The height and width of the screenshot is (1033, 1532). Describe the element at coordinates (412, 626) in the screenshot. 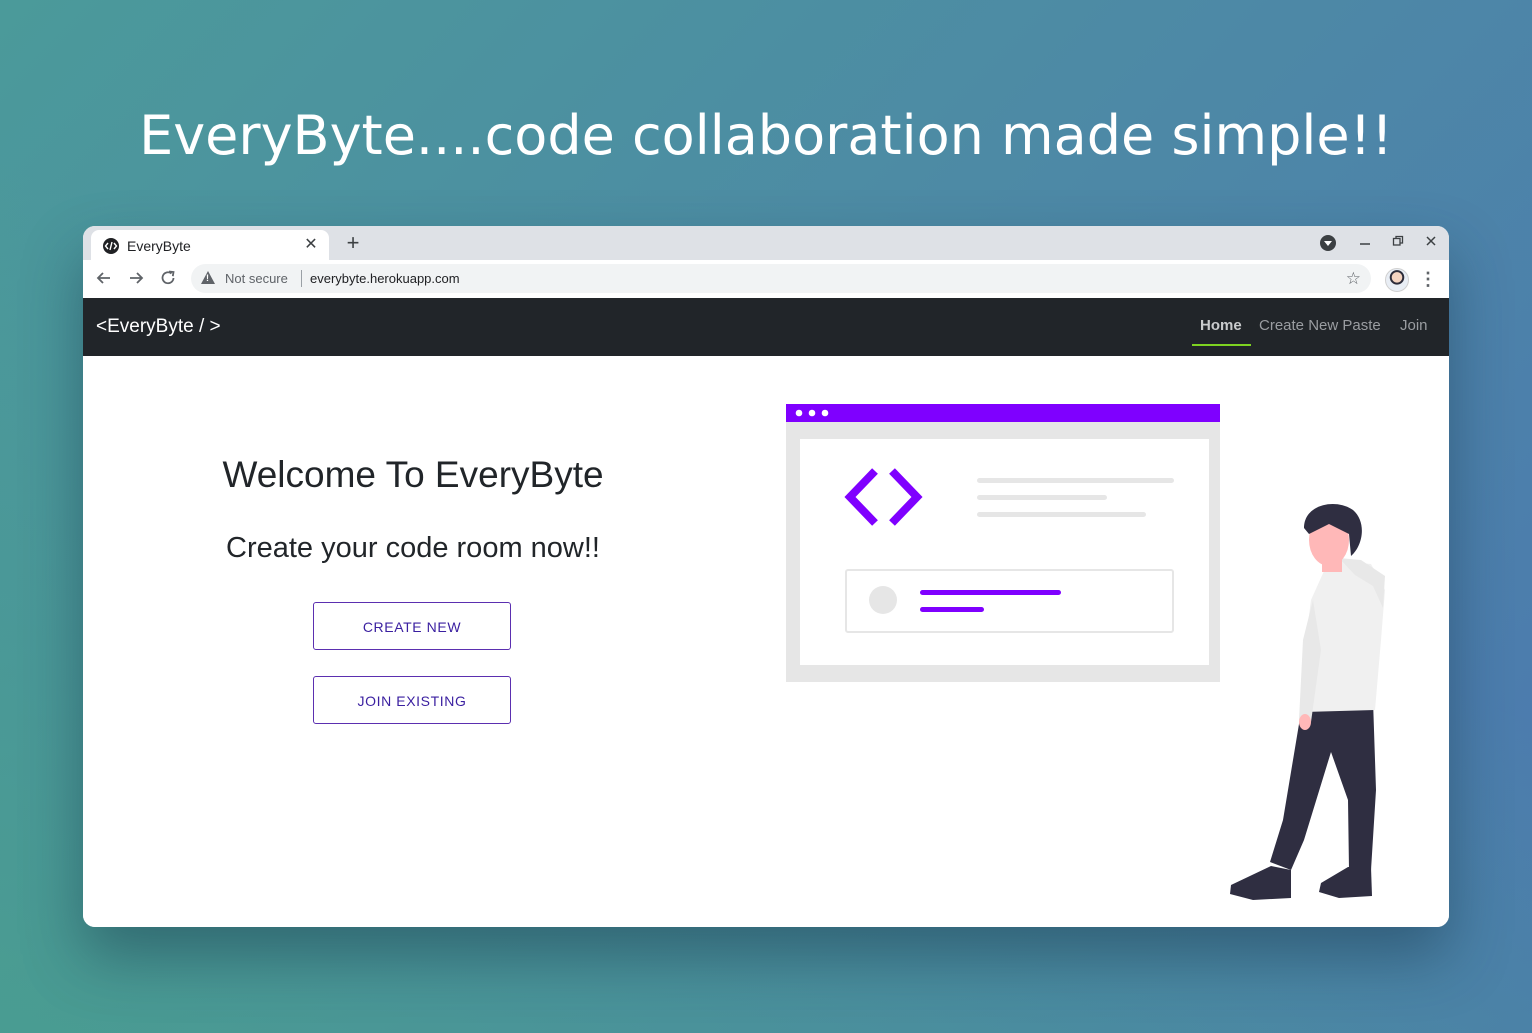

I see `create-new-button: CREATE NEW` at that location.